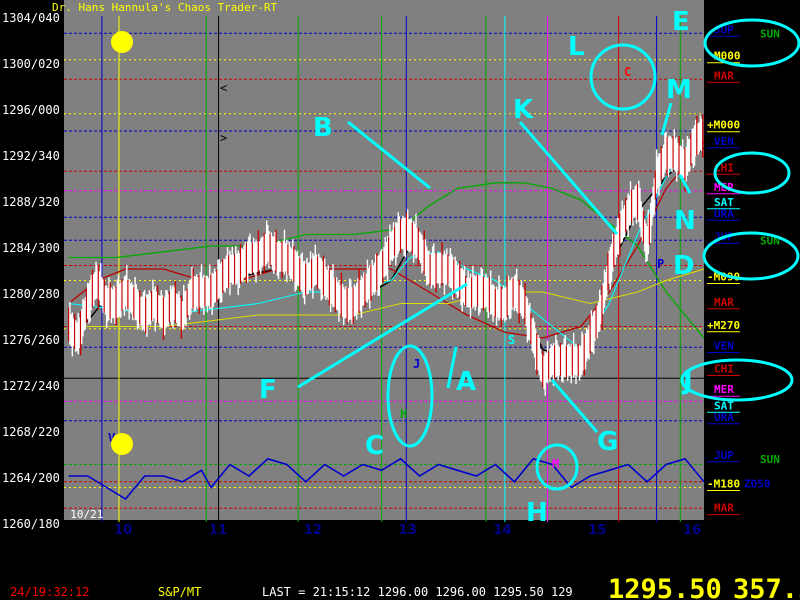 The height and width of the screenshot is (600, 800). I want to click on y-tick-label: 1264/200, so click(31, 478).